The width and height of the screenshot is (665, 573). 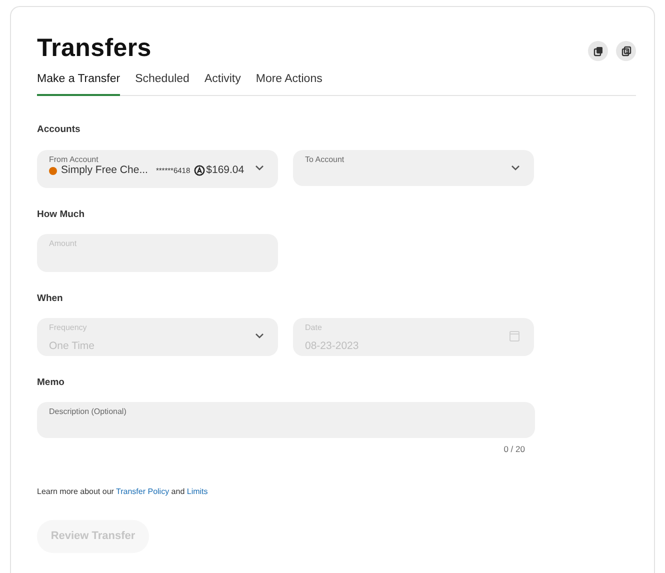 What do you see at coordinates (50, 299) in the screenshot?
I see `section-heading: When` at bounding box center [50, 299].